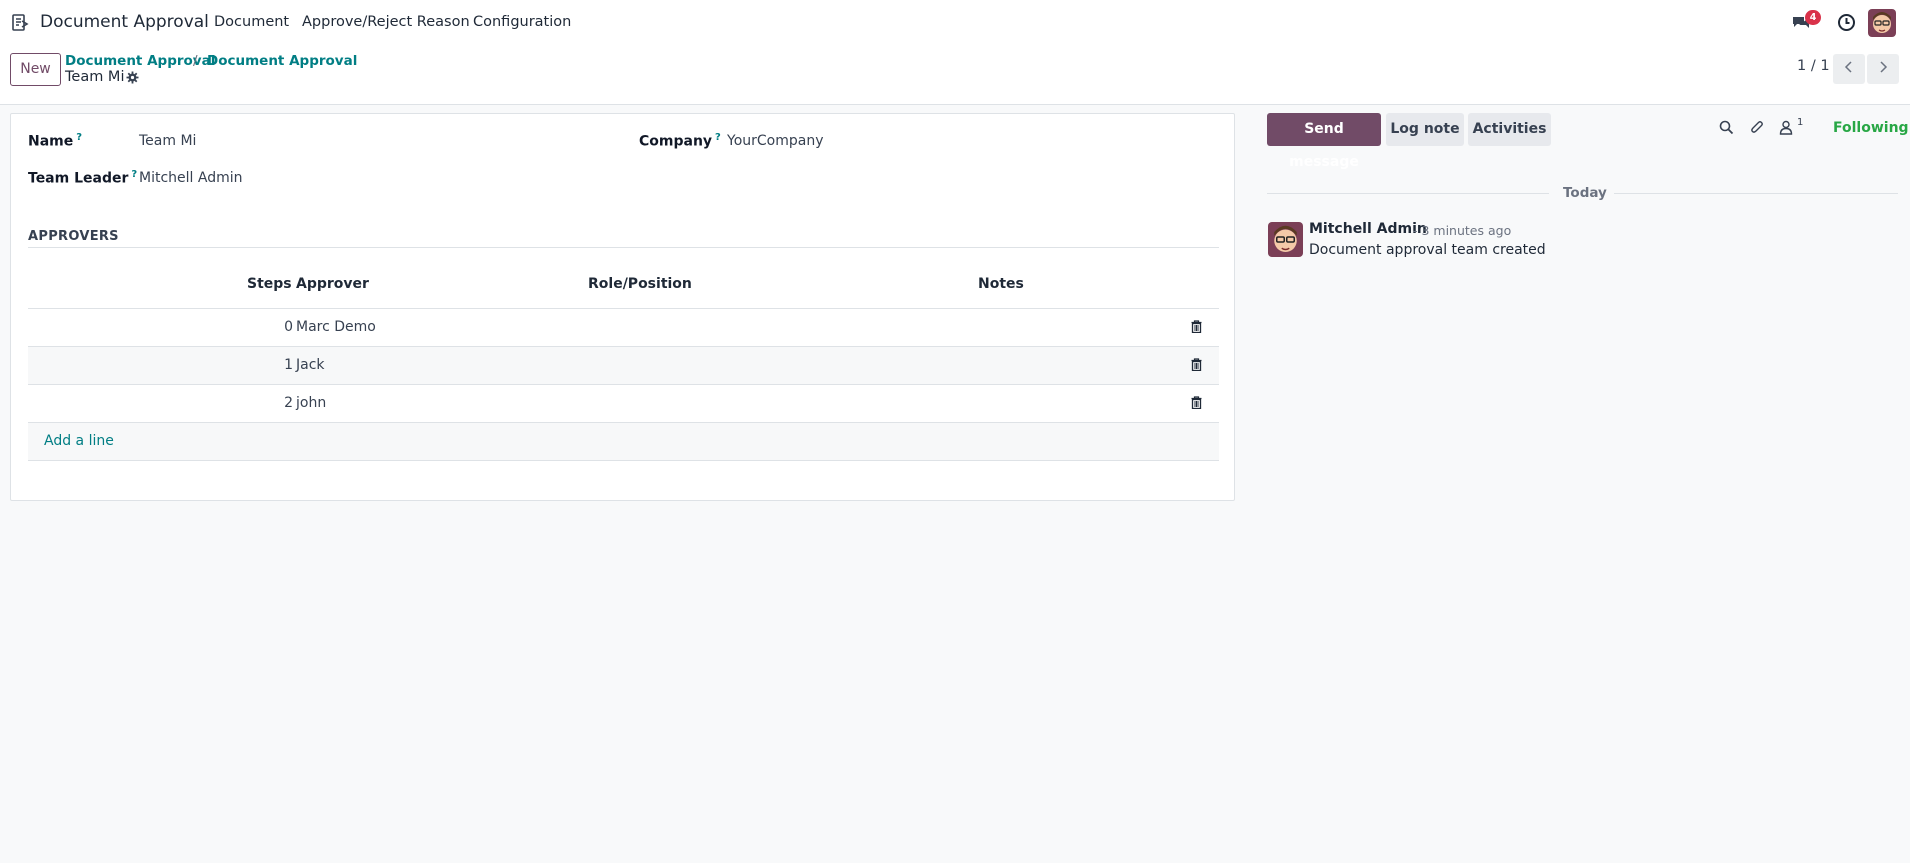  What do you see at coordinates (1882, 23) in the screenshot?
I see `user-avatar` at bounding box center [1882, 23].